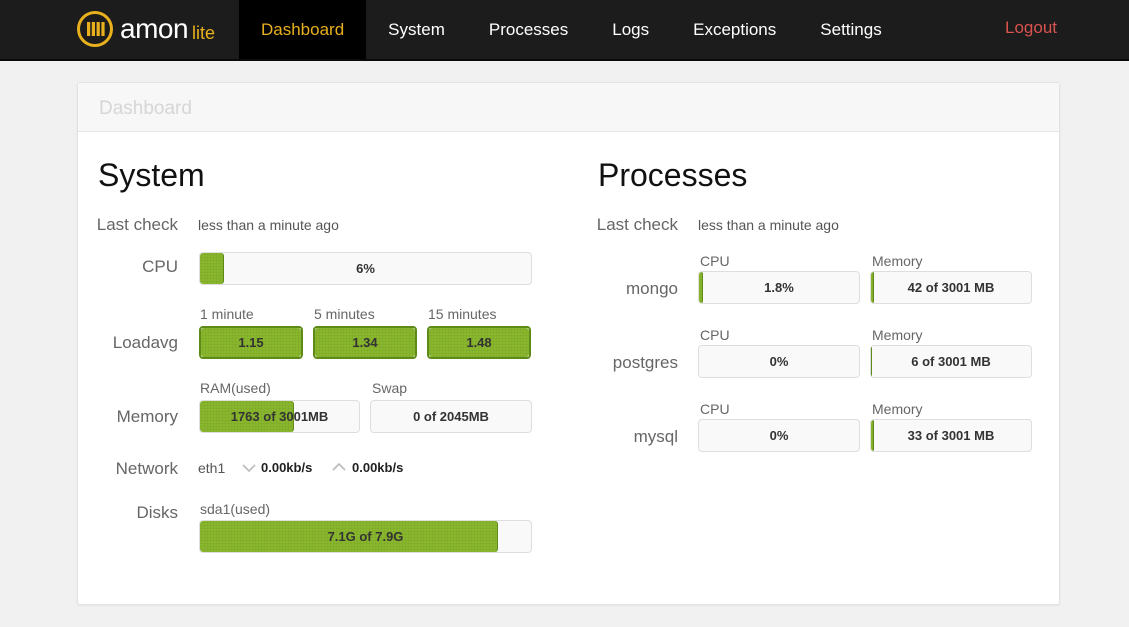 This screenshot has width=1129, height=627. I want to click on cpu-bar: 6%, so click(365, 268).